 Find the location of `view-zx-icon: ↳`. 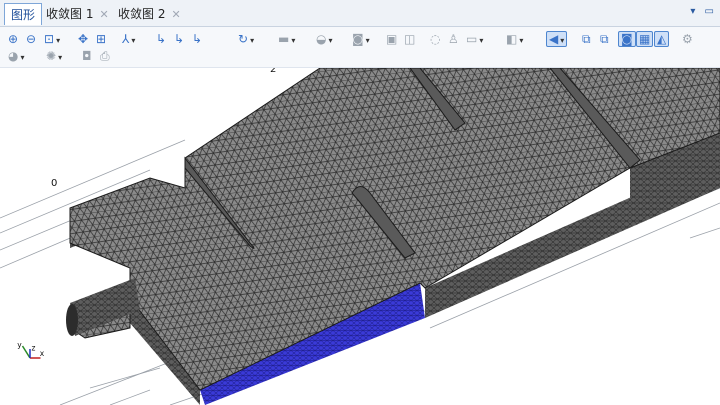

view-zx-icon: ↳ is located at coordinates (197, 39).